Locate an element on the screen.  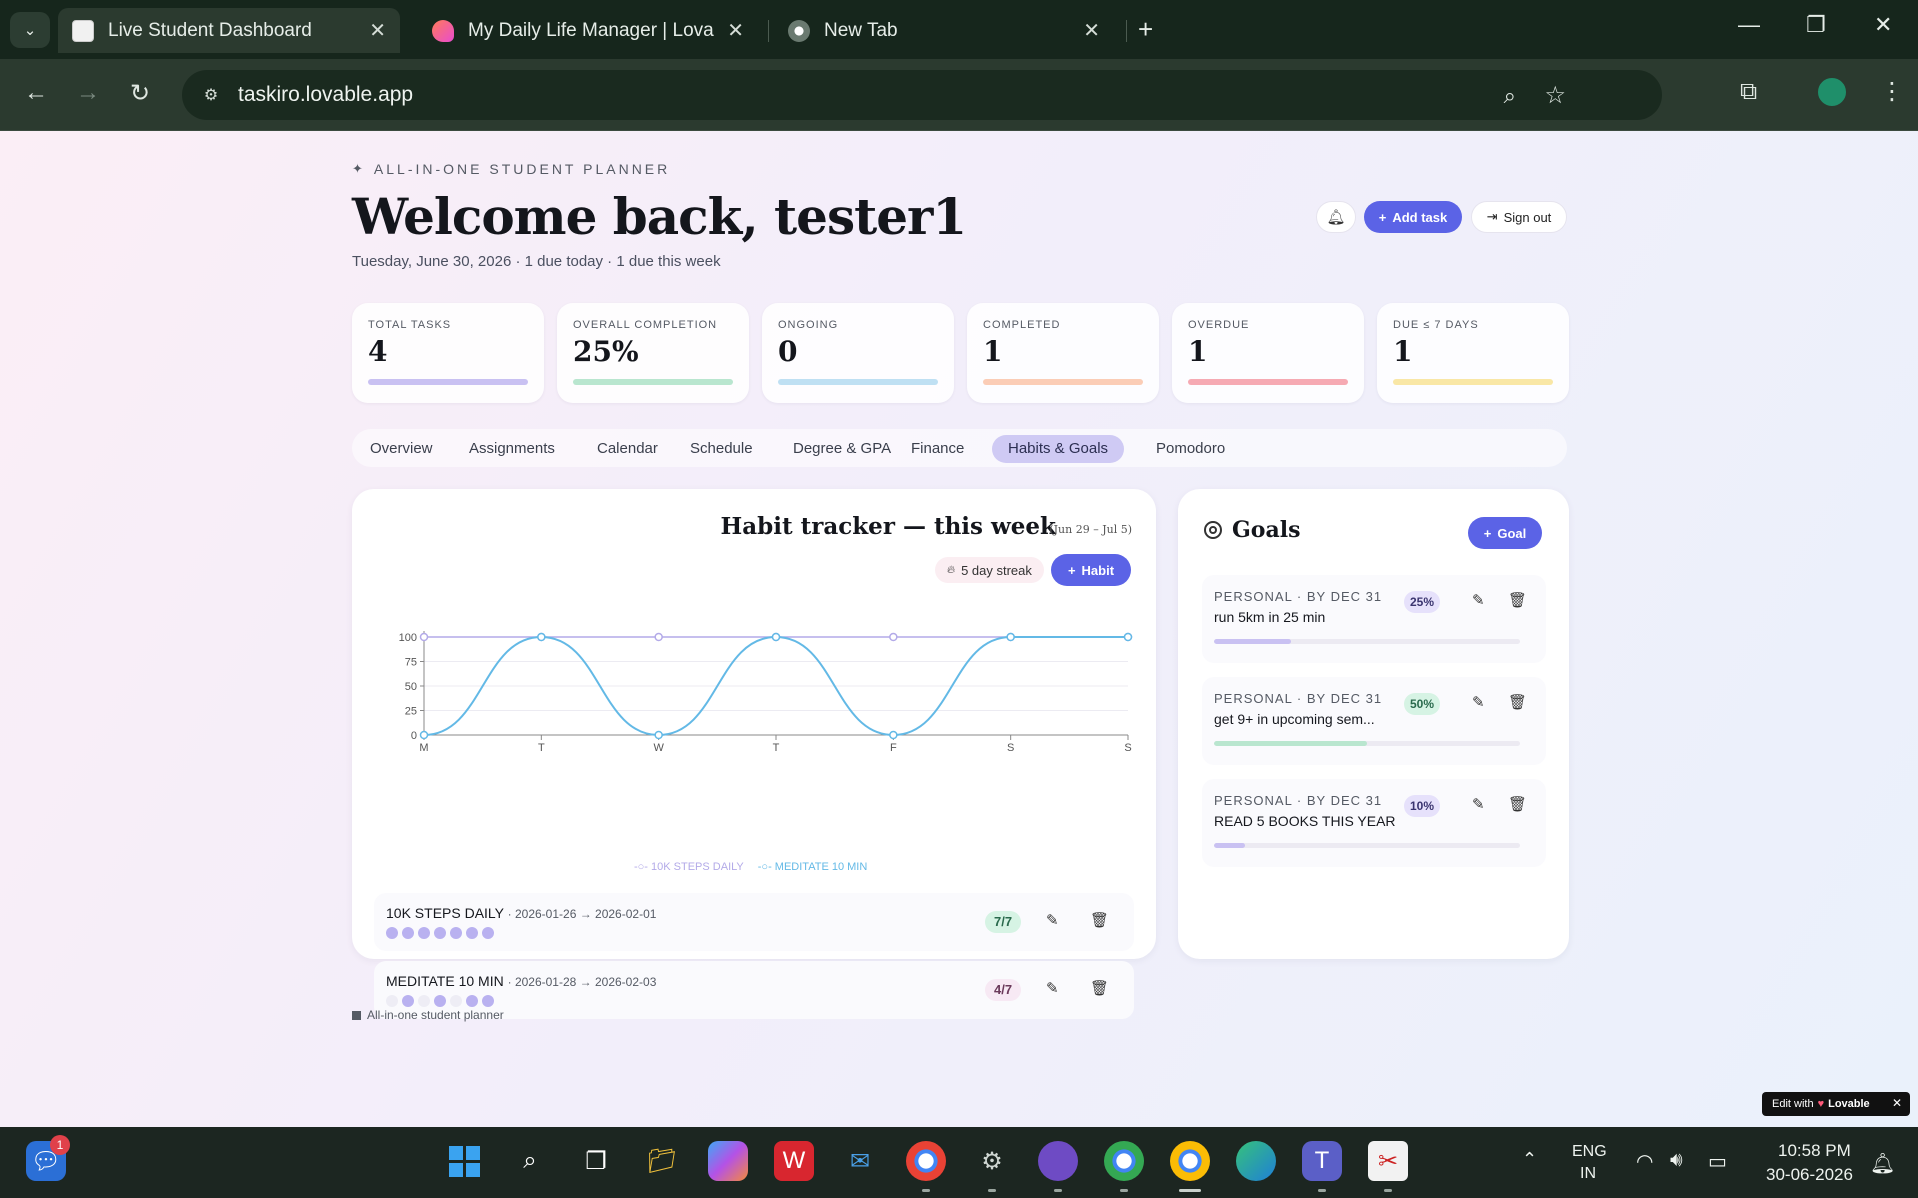
back-arrow-icon: ← is located at coordinates (36, 93).